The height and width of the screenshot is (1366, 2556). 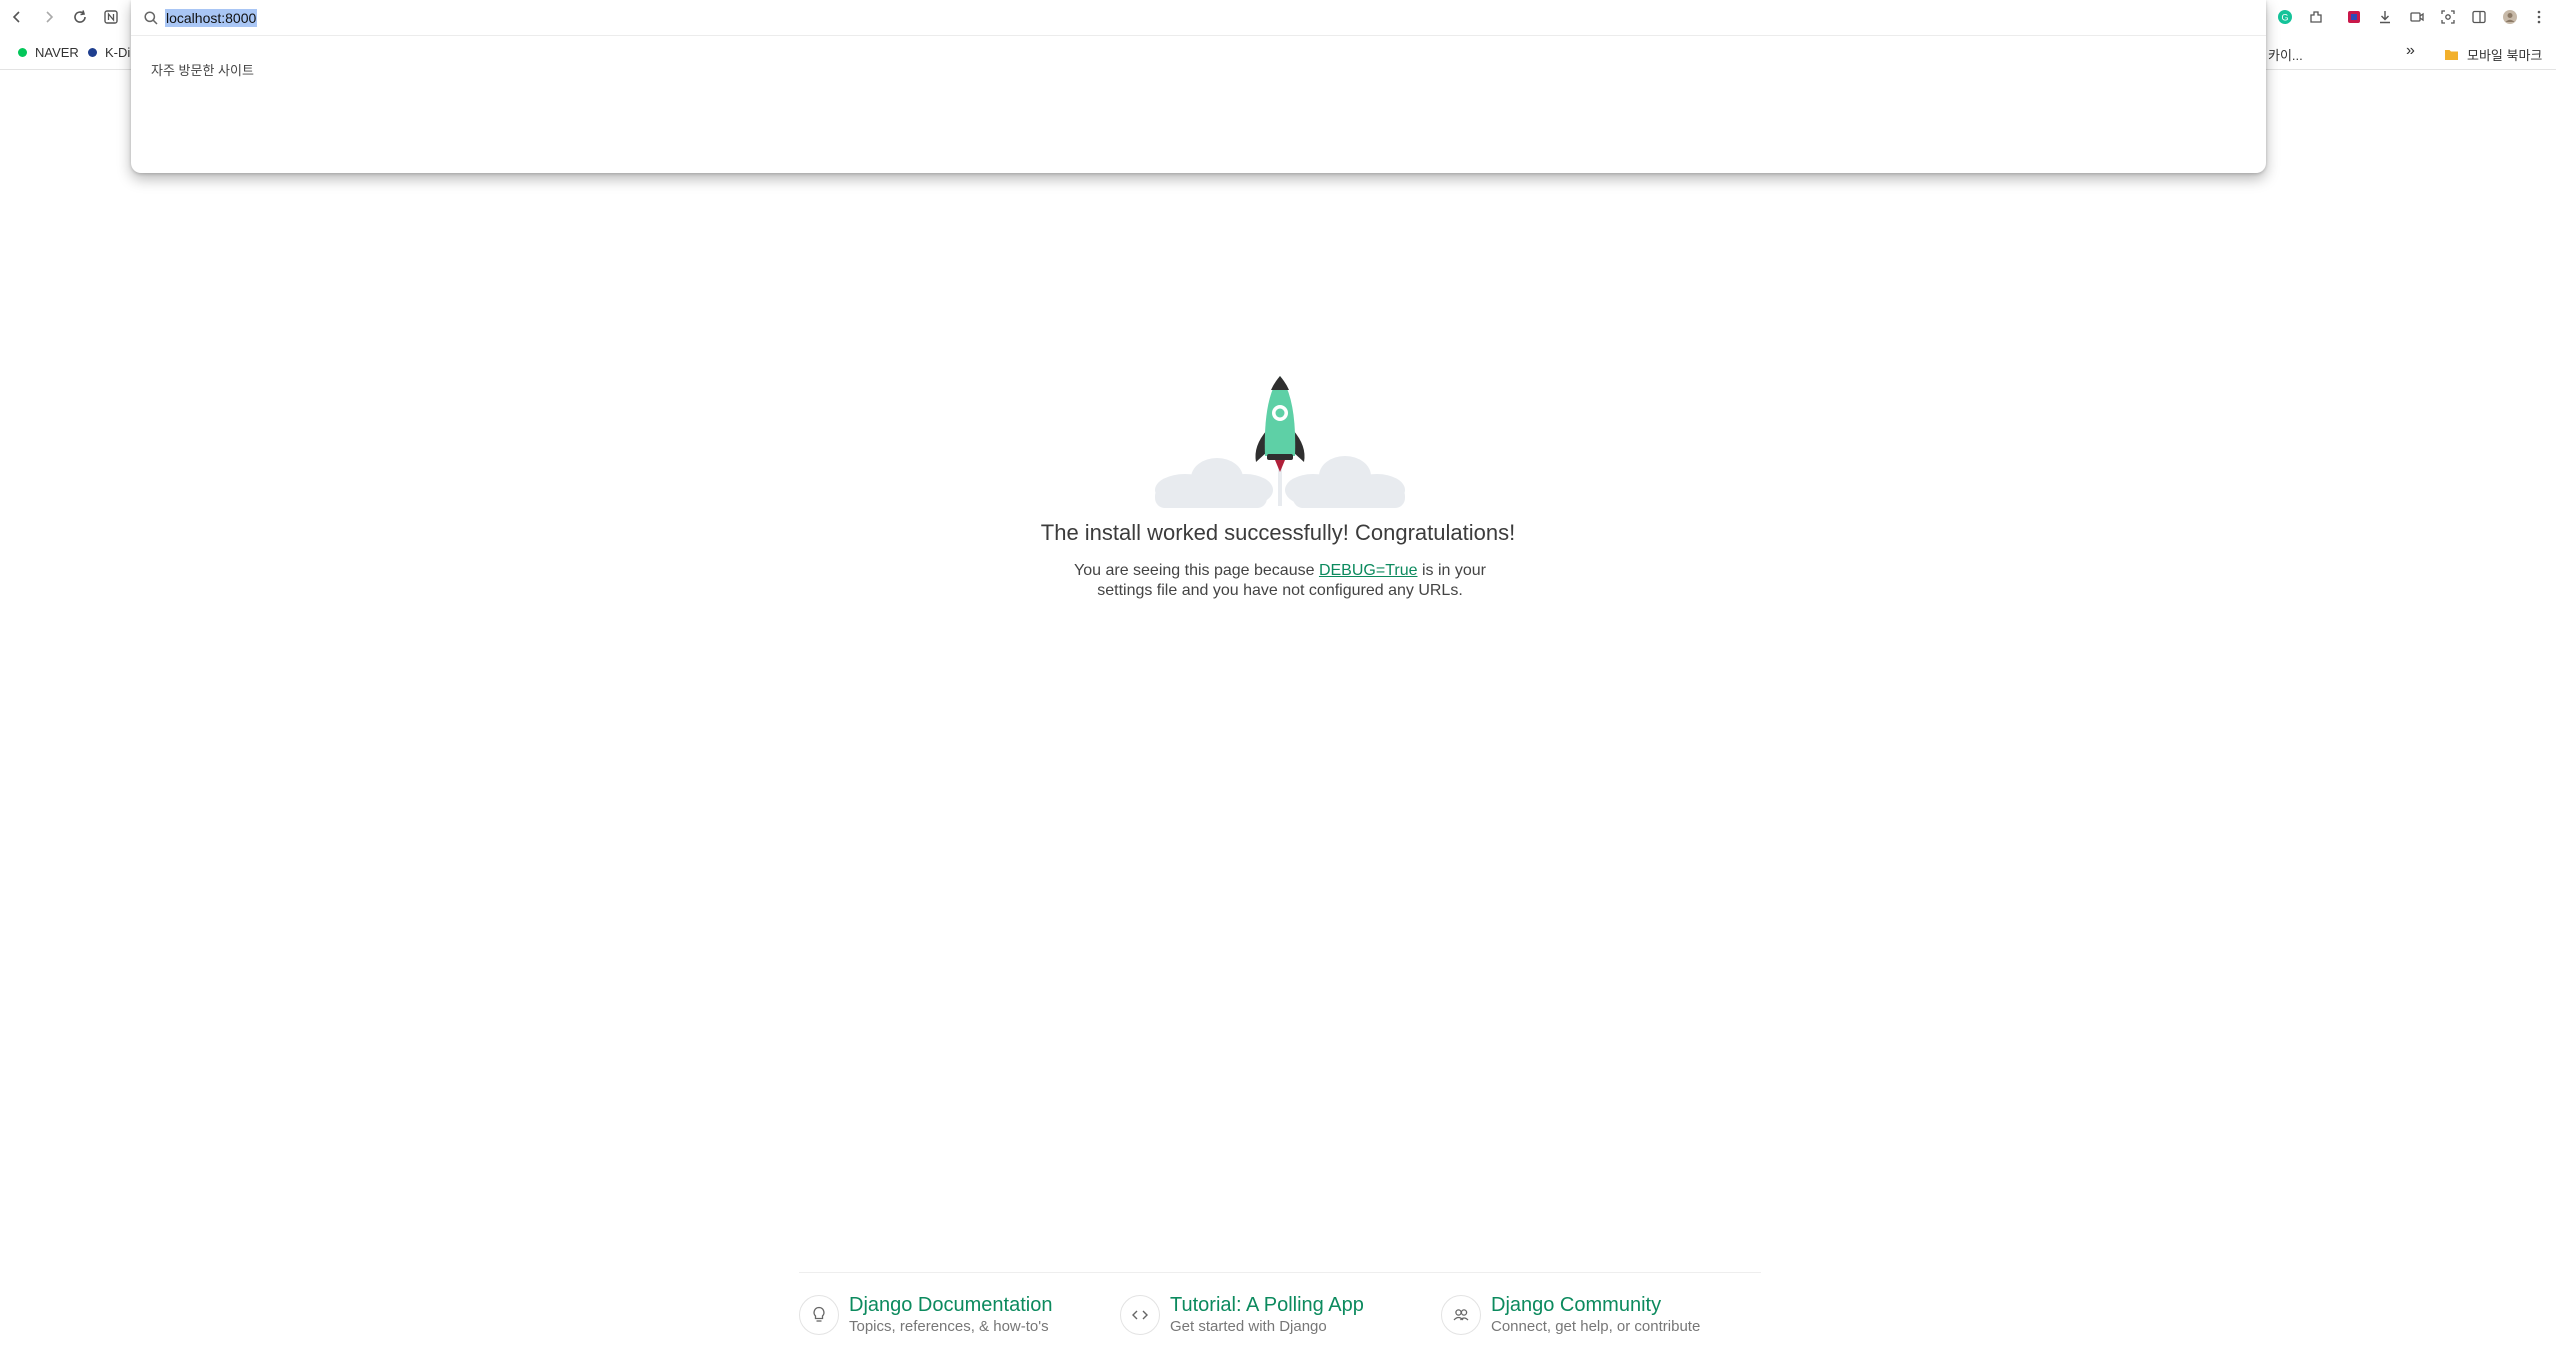 What do you see at coordinates (2354, 17) in the screenshot?
I see `flag-extension-icon` at bounding box center [2354, 17].